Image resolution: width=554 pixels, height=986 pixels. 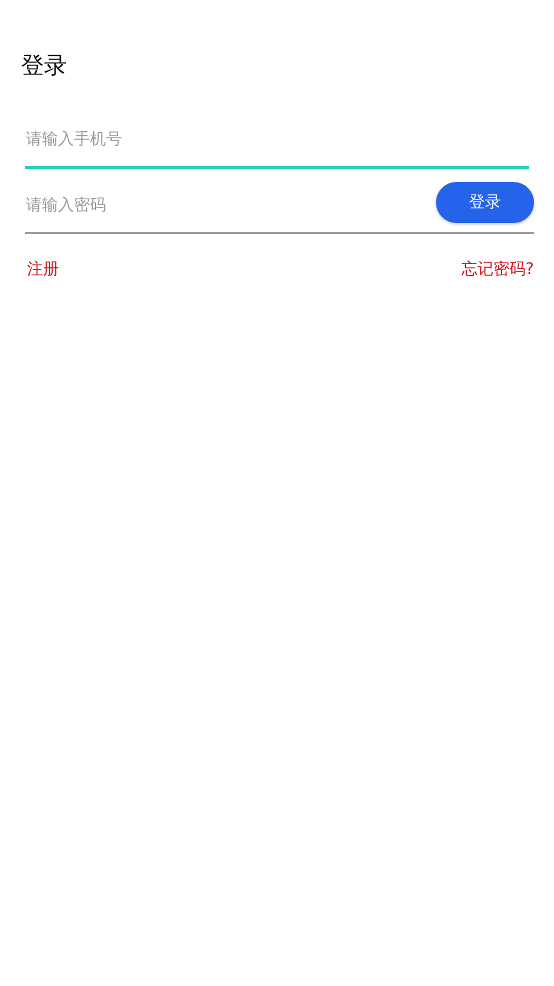 What do you see at coordinates (230, 206) in the screenshot?
I see `password-field: 请输入密码` at bounding box center [230, 206].